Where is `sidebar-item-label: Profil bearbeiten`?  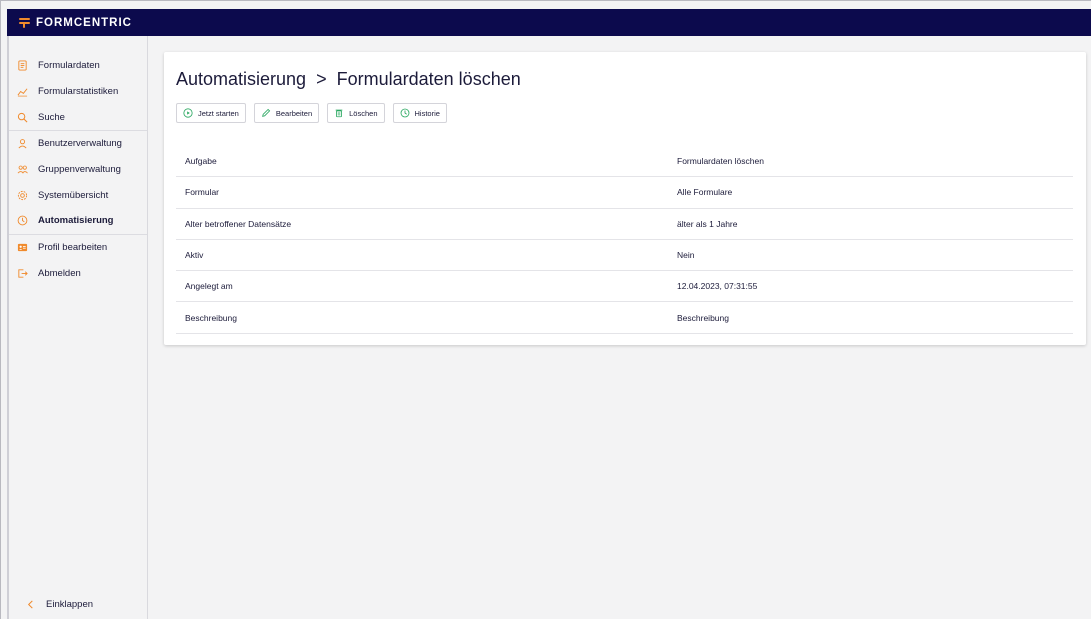
sidebar-item-label: Profil bearbeiten is located at coordinates (73, 248).